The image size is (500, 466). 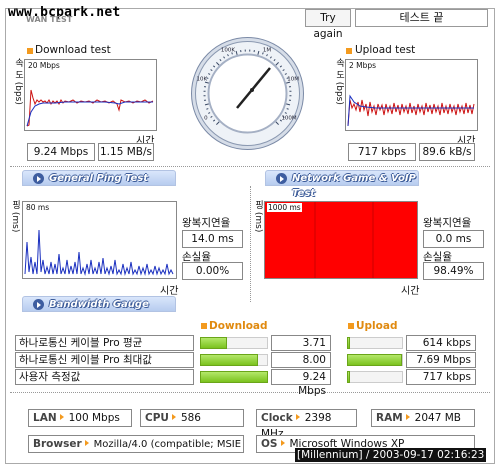 I want to click on bandwidth-row-label: 사용자 측정값, so click(x=104, y=377).